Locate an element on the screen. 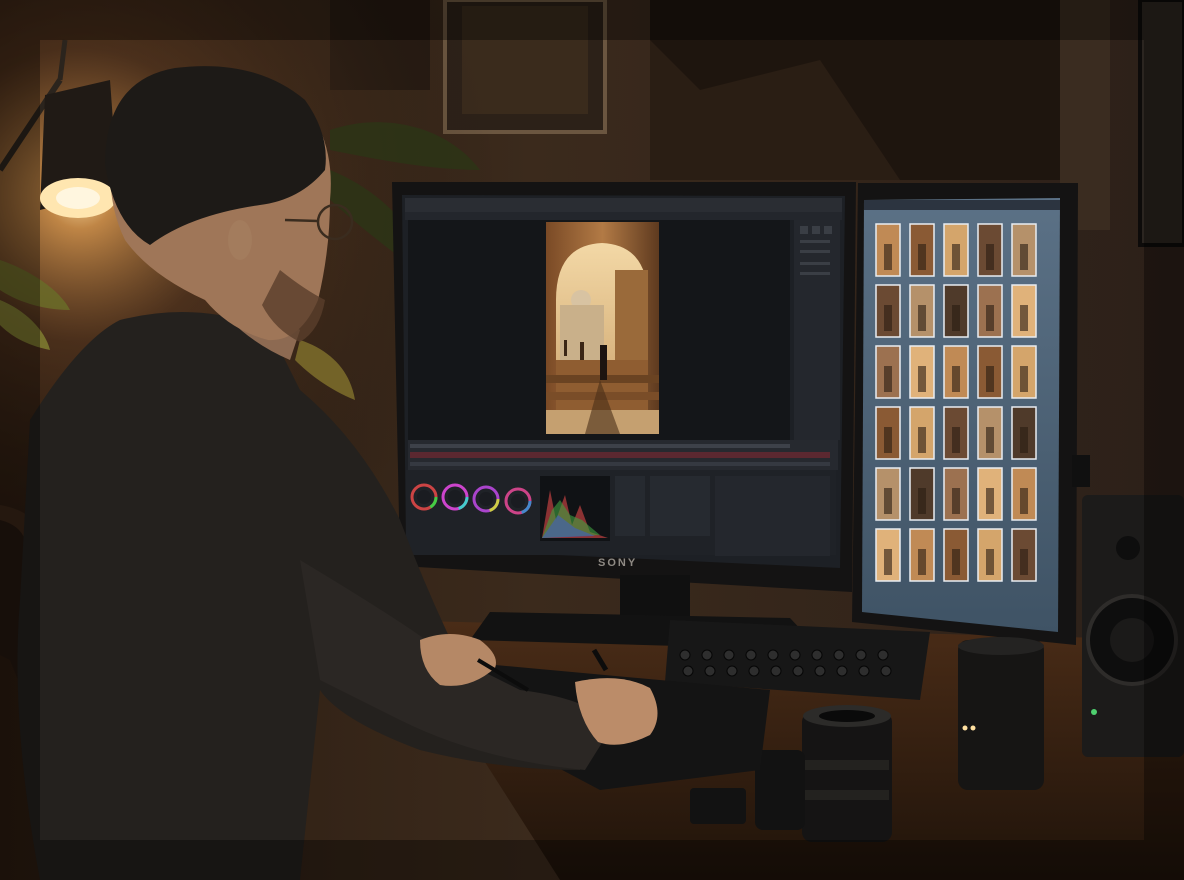 This screenshot has width=1184, height=880. camera-lens is located at coordinates (847, 773).